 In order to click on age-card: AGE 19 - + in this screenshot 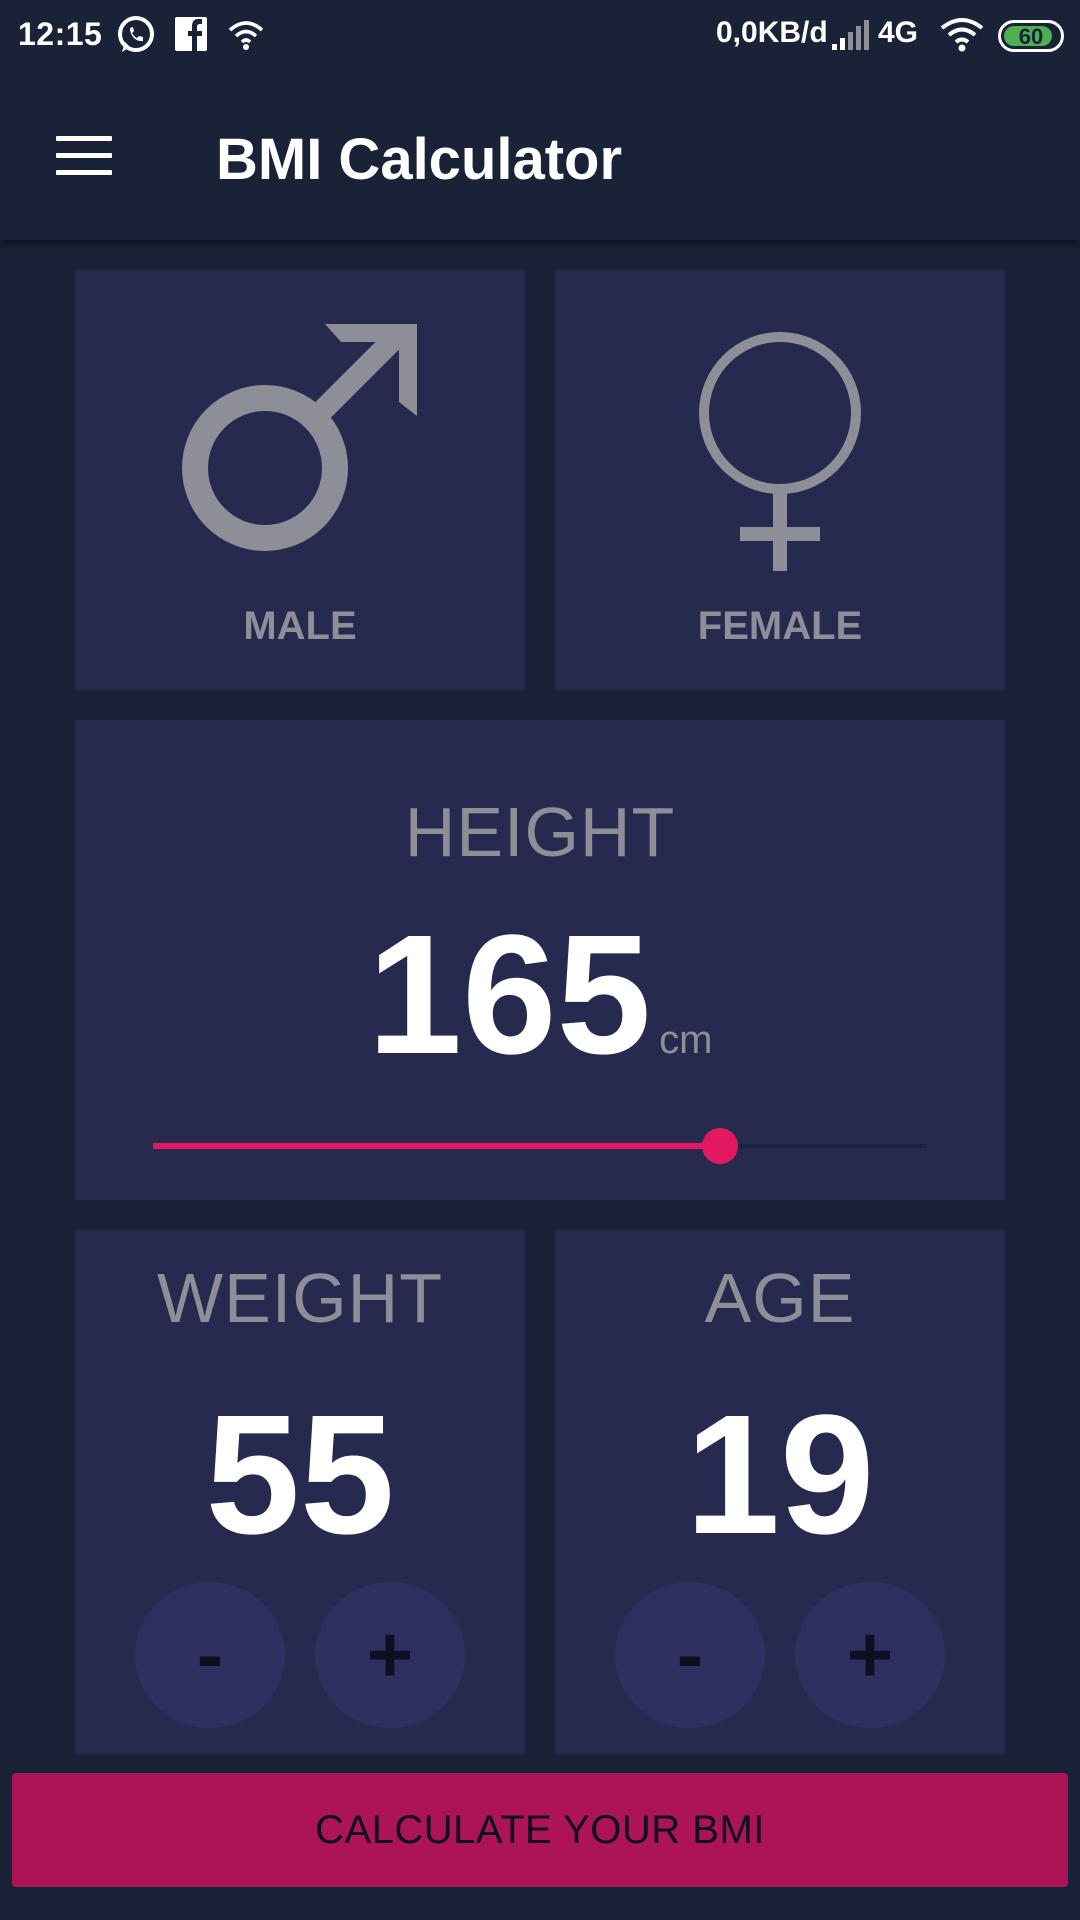, I will do `click(780, 1492)`.